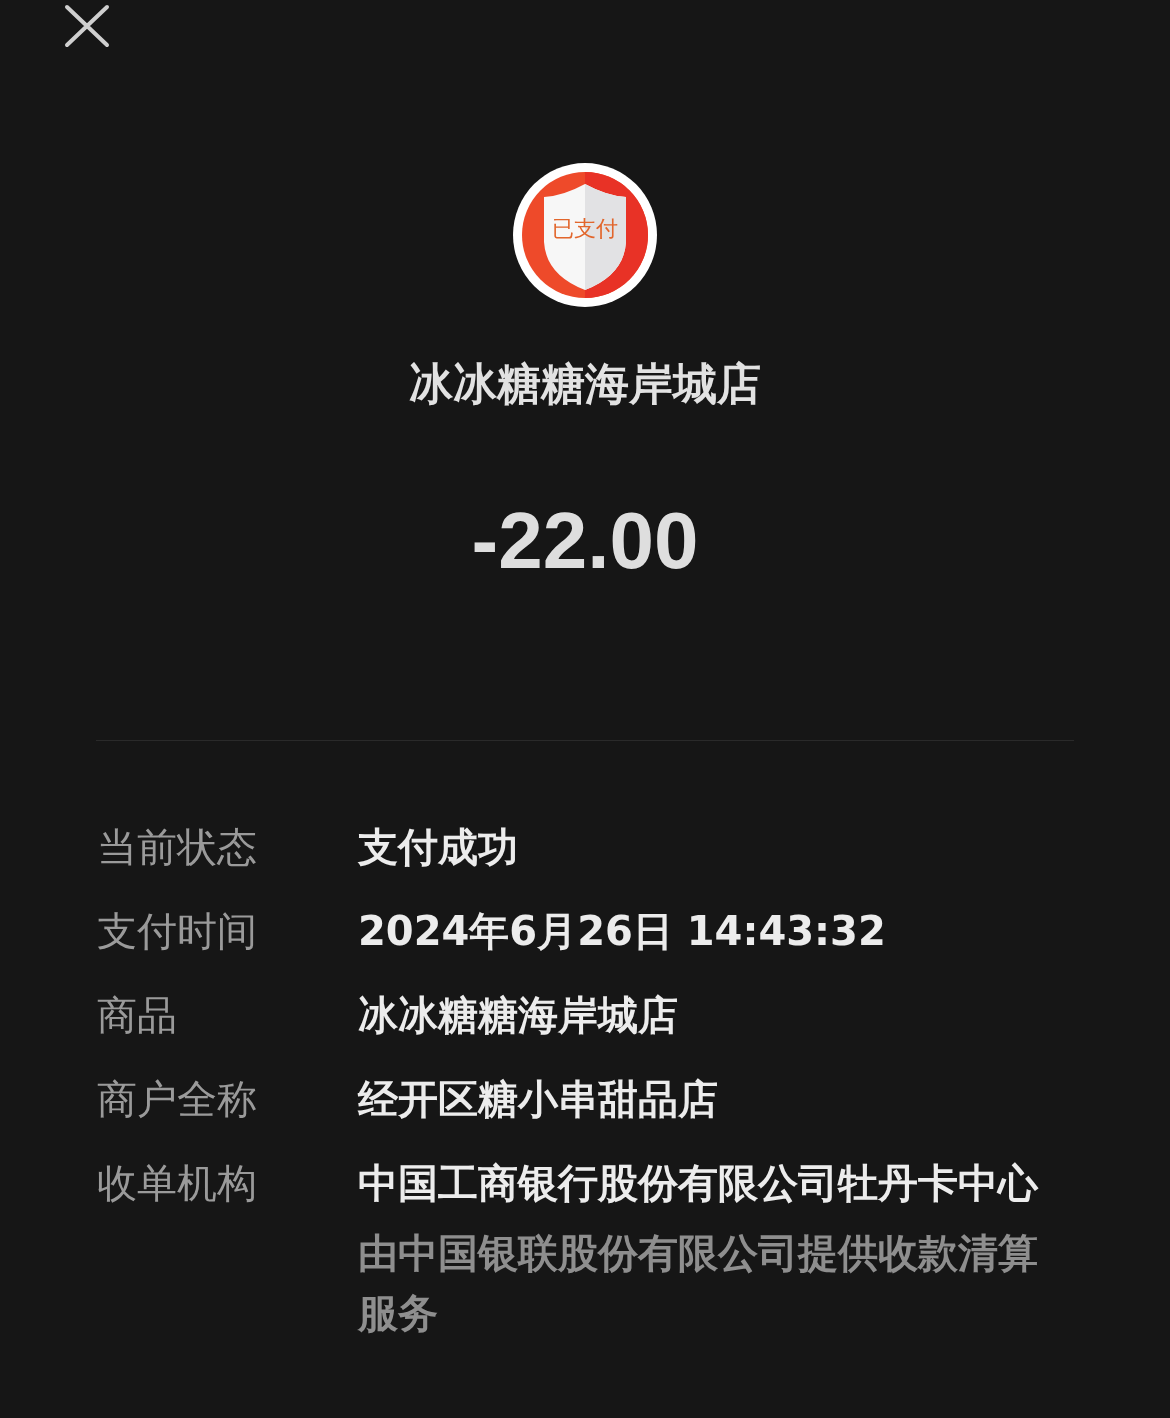 This screenshot has width=1170, height=1418. I want to click on detail-value: 冰冰糖糖海岸城店, so click(518, 1015).